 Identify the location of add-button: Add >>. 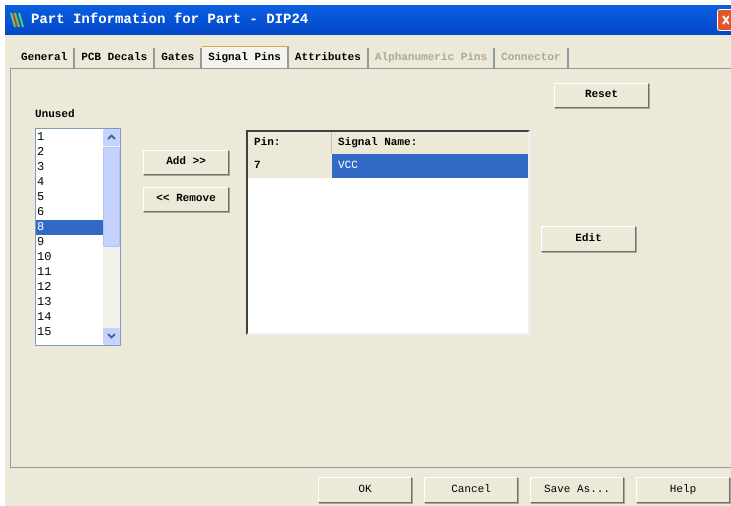
(186, 162).